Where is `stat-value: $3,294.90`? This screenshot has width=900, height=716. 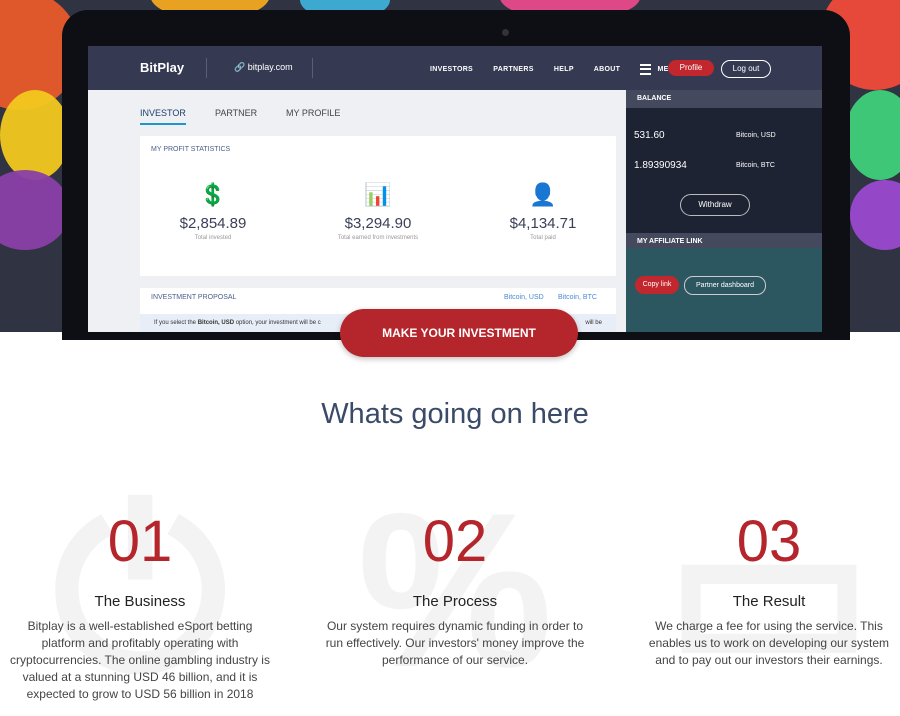
stat-value: $3,294.90 is located at coordinates (378, 223).